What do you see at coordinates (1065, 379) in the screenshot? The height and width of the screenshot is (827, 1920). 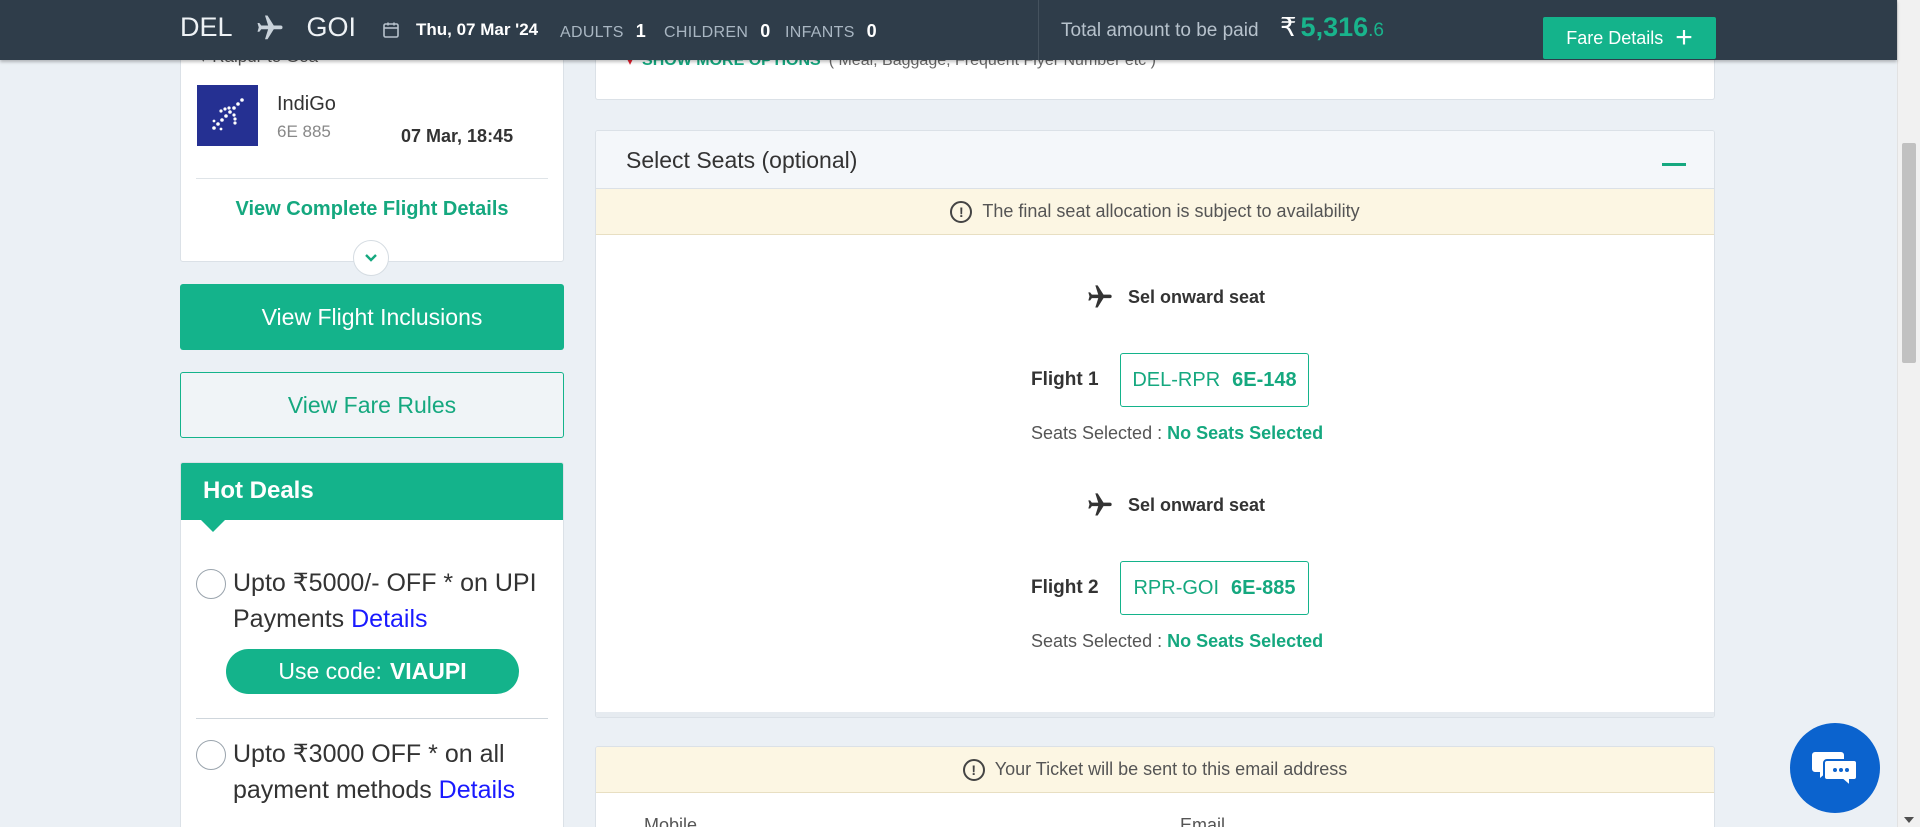 I see `flight-label: Flight 1` at bounding box center [1065, 379].